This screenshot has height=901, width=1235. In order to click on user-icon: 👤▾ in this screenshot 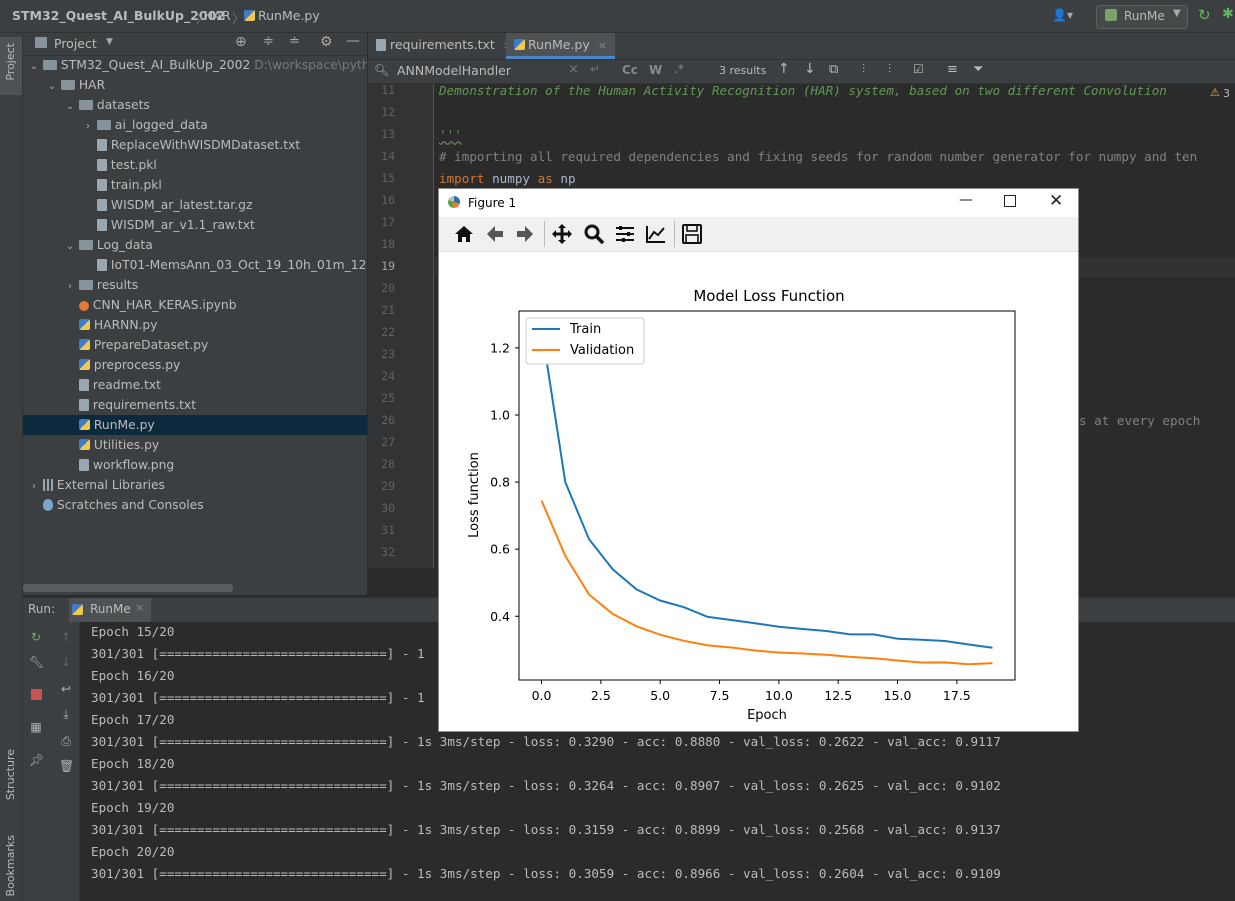, I will do `click(1062, 15)`.